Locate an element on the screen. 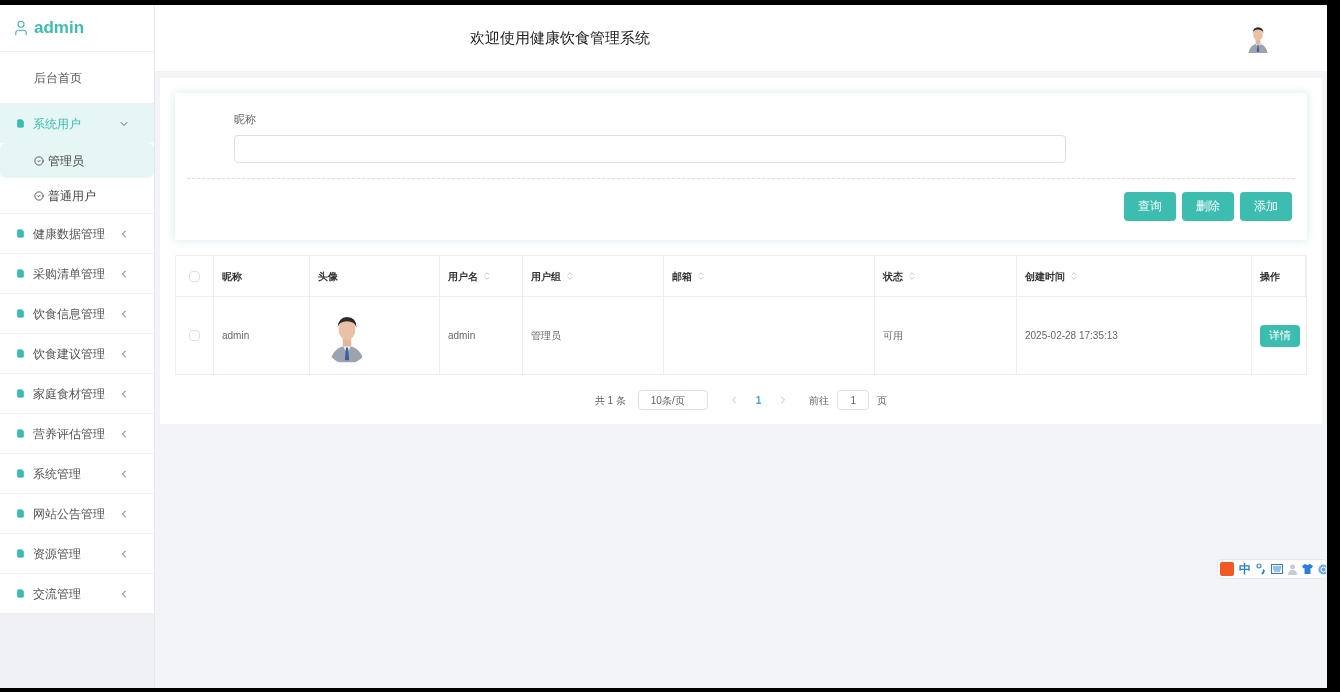 The image size is (1340, 692). table-cell-text: 管理员 is located at coordinates (546, 336).